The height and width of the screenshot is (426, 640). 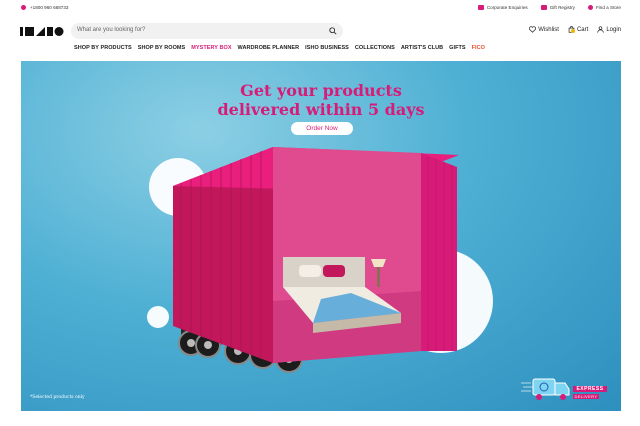 What do you see at coordinates (111, 30) in the screenshot?
I see `search-input: What are you looking for?` at bounding box center [111, 30].